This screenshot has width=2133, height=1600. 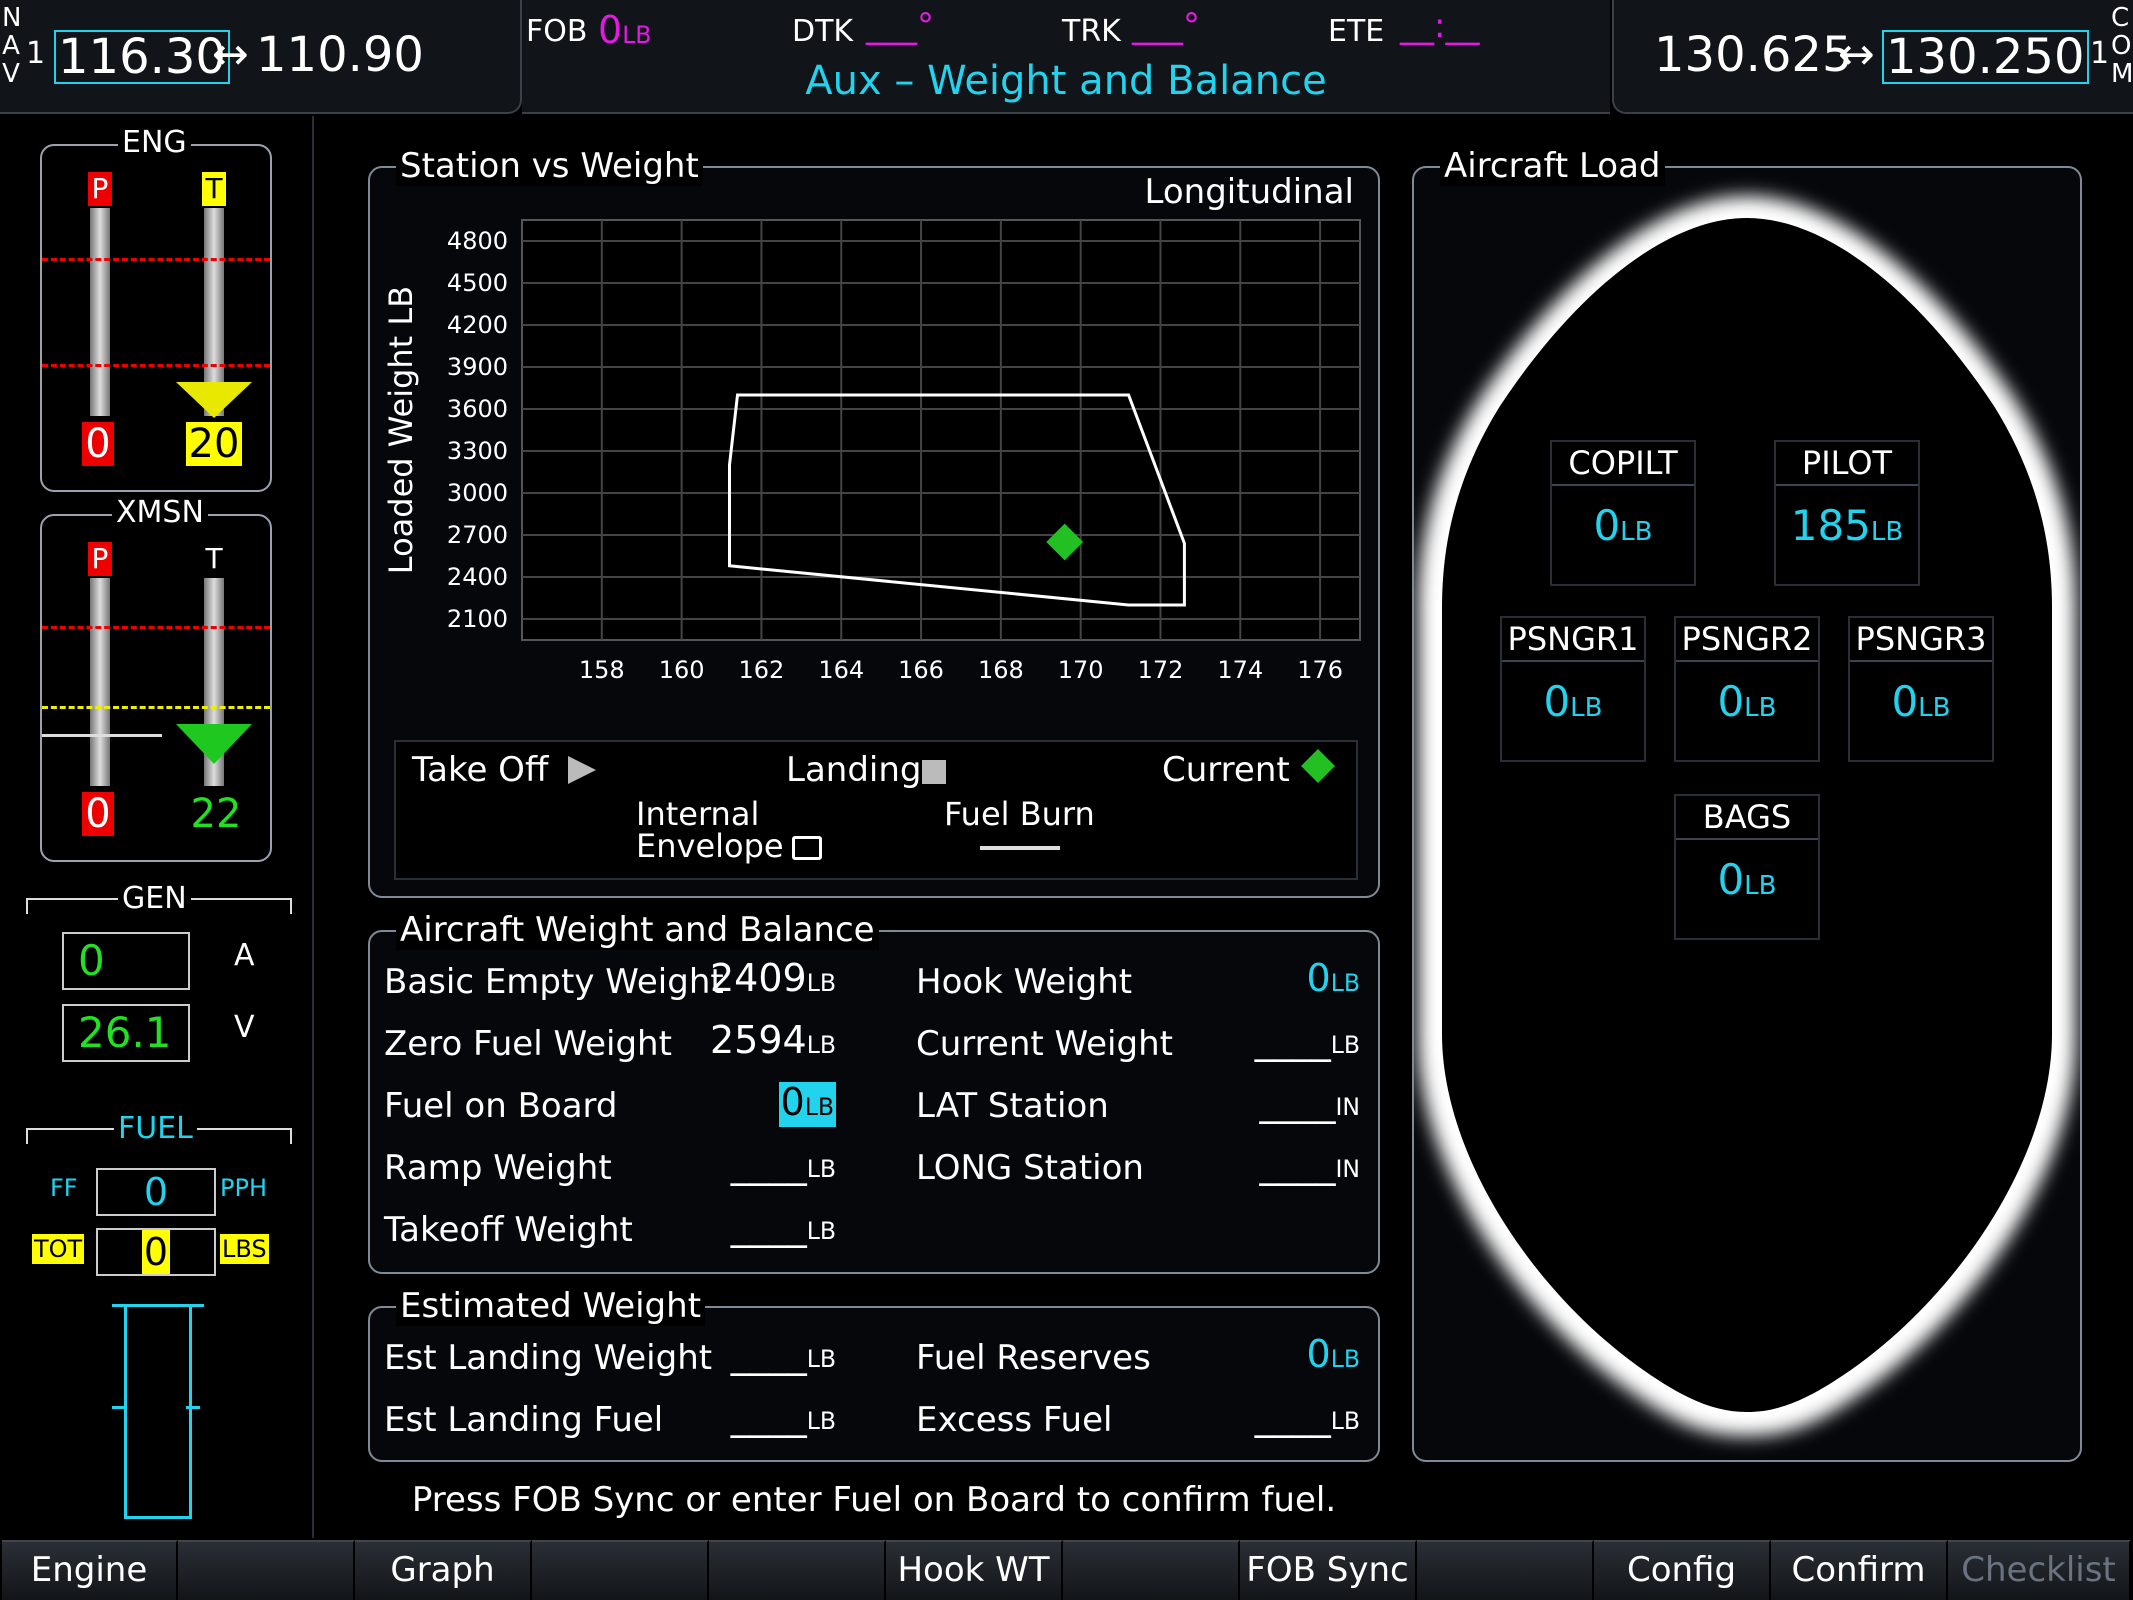 I want to click on takeoff-weight-label: Takeoff Weight, so click(x=508, y=1230).